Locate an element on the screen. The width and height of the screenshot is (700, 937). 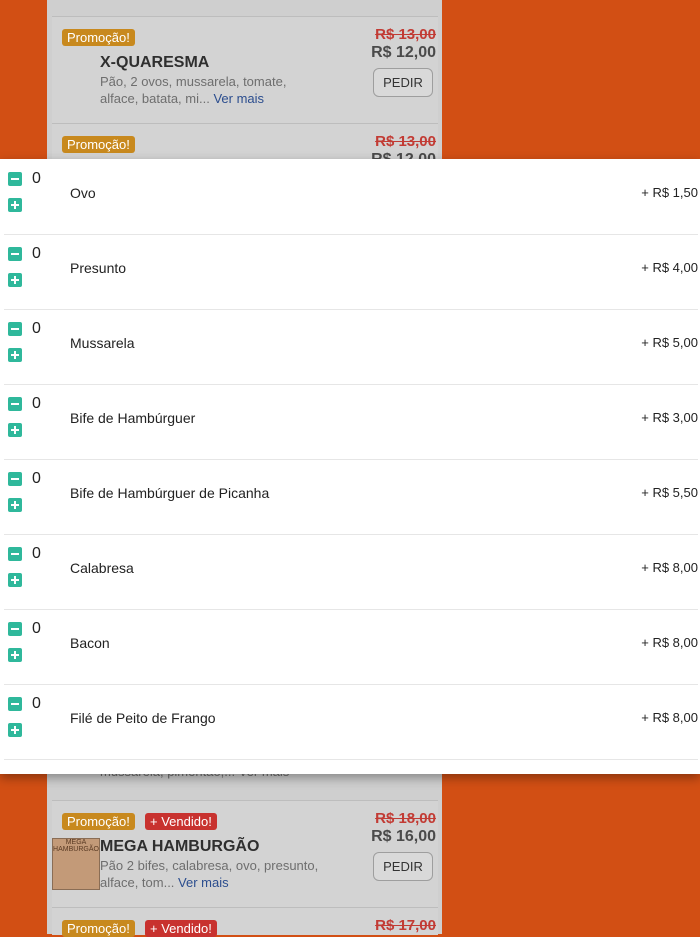
product-title: X-QUARESMA is located at coordinates (155, 62).